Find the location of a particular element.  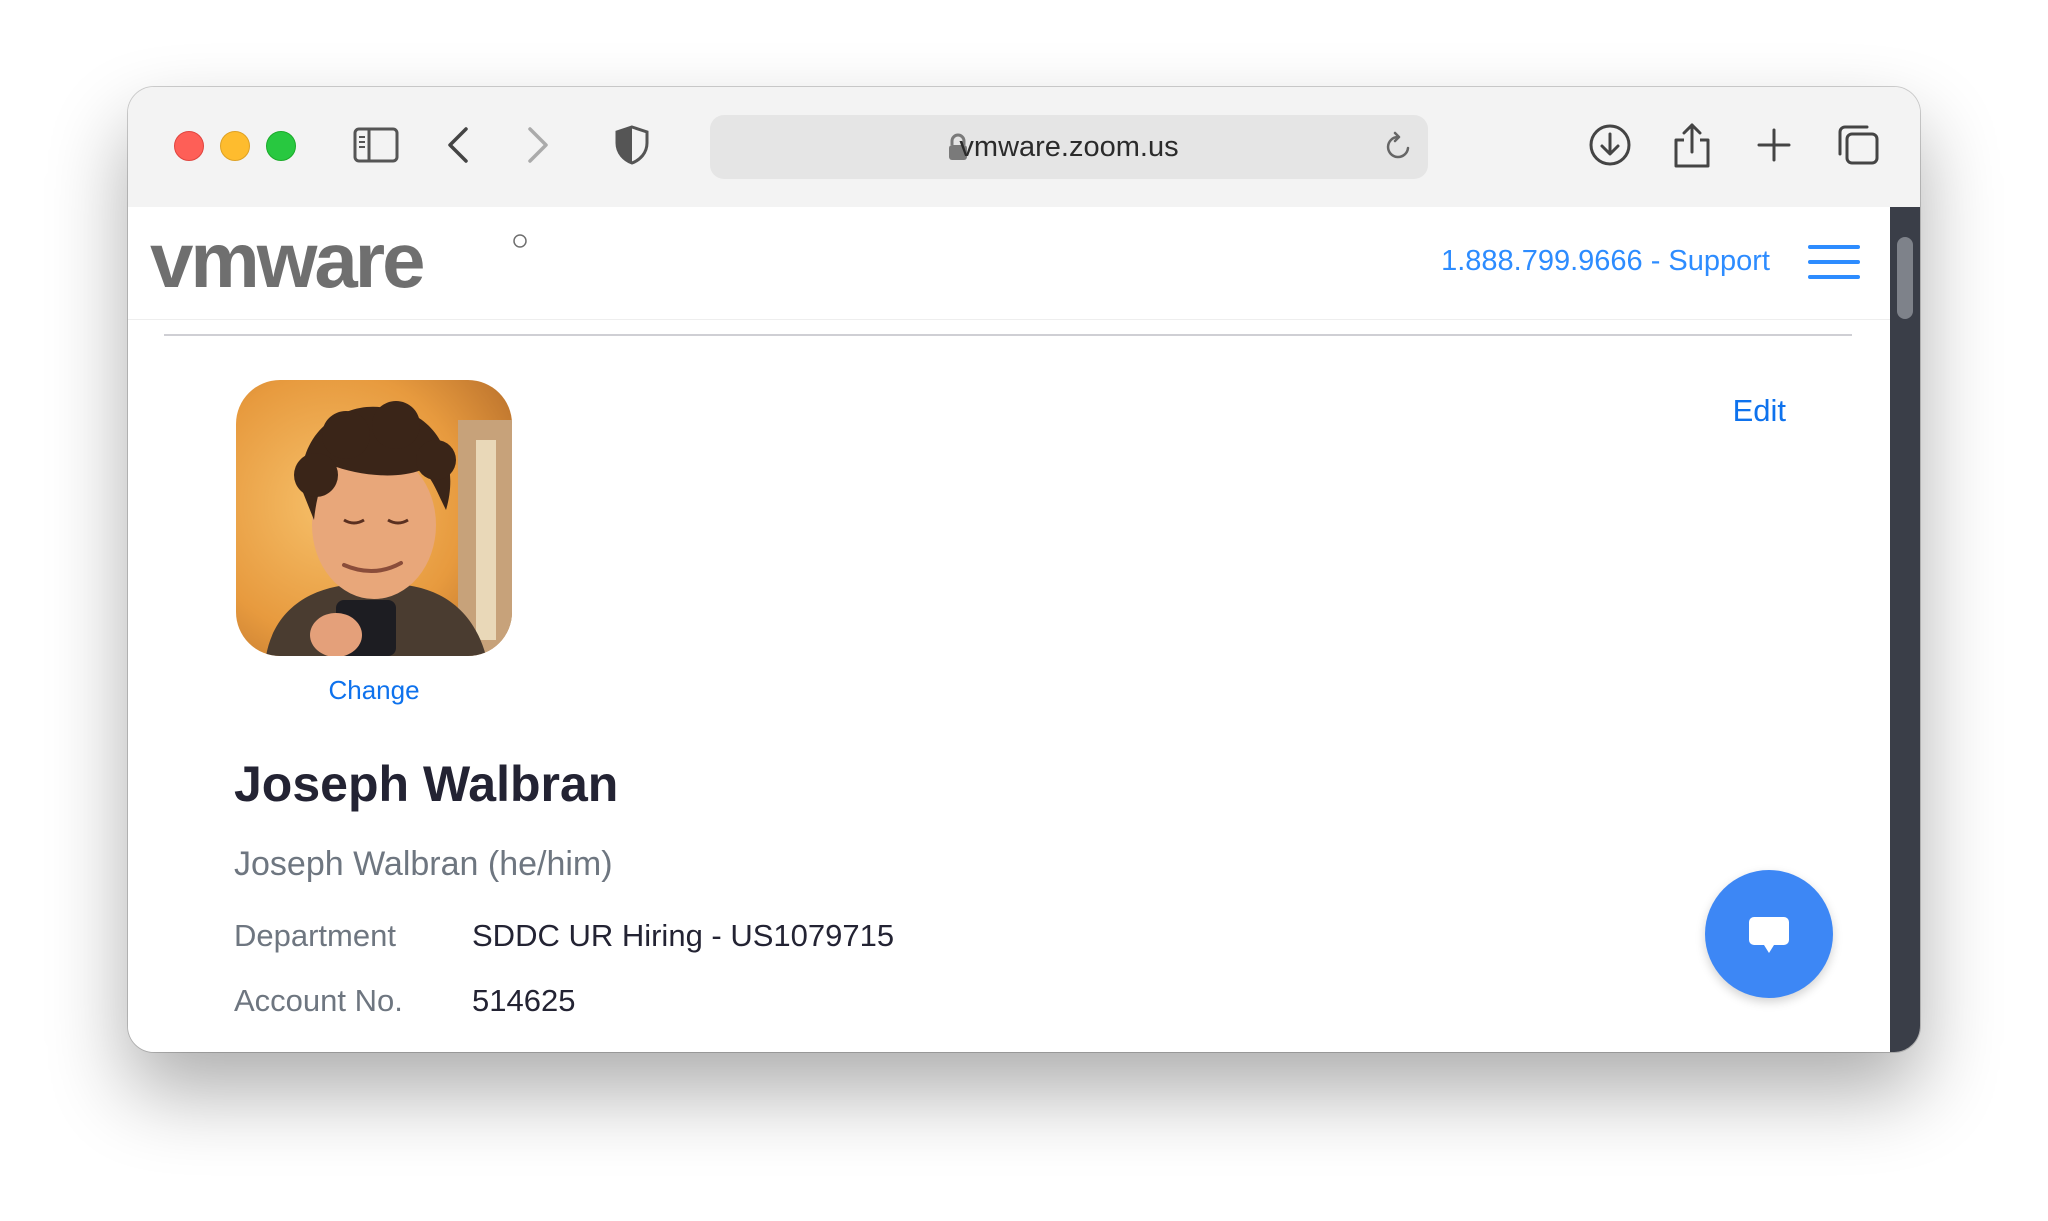

minimize-window-button is located at coordinates (235, 146).